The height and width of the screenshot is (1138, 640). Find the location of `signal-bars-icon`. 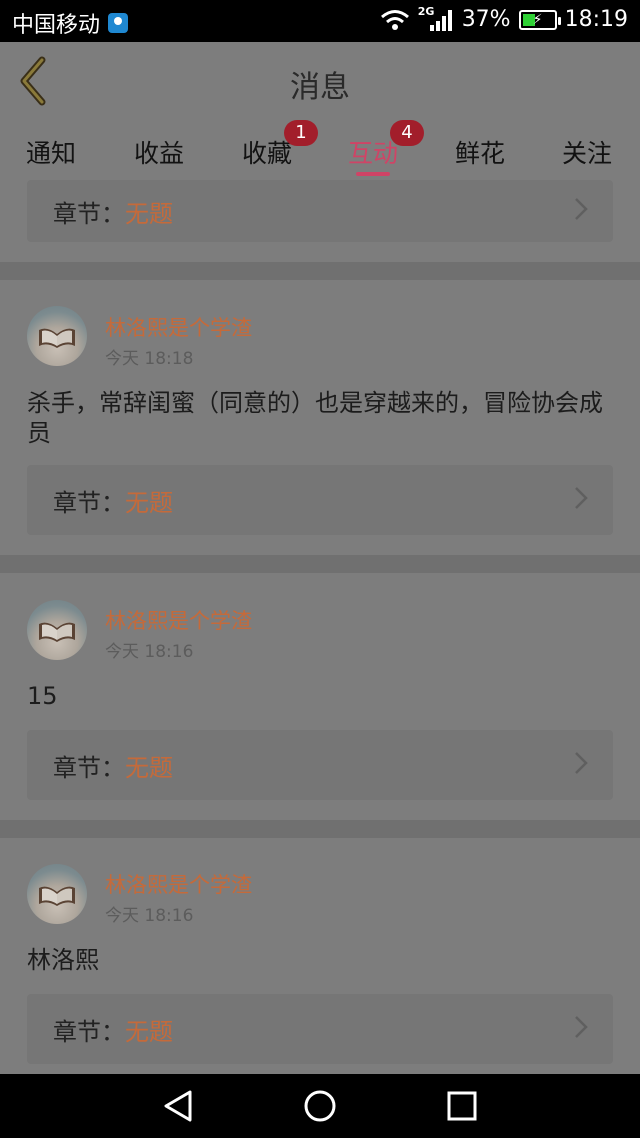

signal-bars-icon is located at coordinates (440, 20).